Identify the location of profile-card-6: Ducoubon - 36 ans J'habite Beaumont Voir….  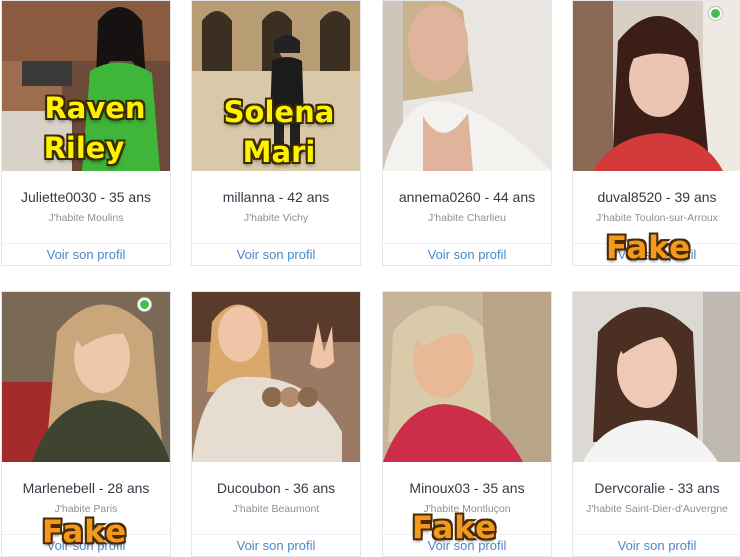
(276, 424).